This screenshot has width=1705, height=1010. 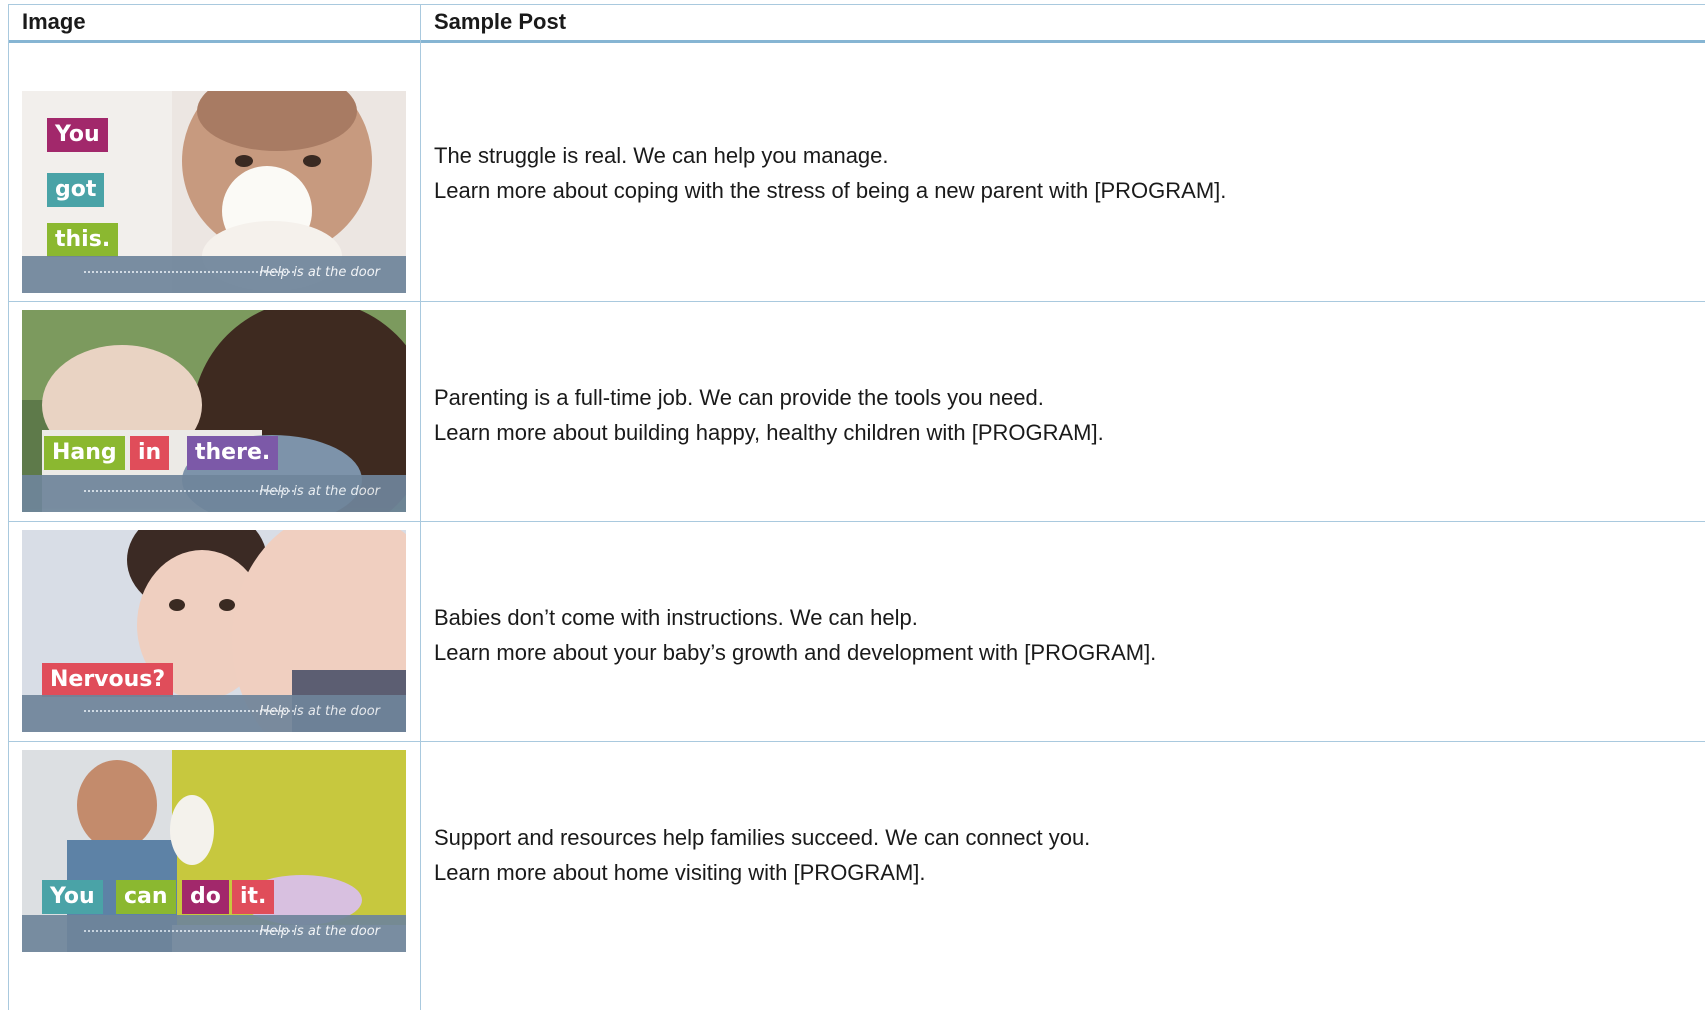 I want to click on headline-word: got, so click(x=76, y=190).